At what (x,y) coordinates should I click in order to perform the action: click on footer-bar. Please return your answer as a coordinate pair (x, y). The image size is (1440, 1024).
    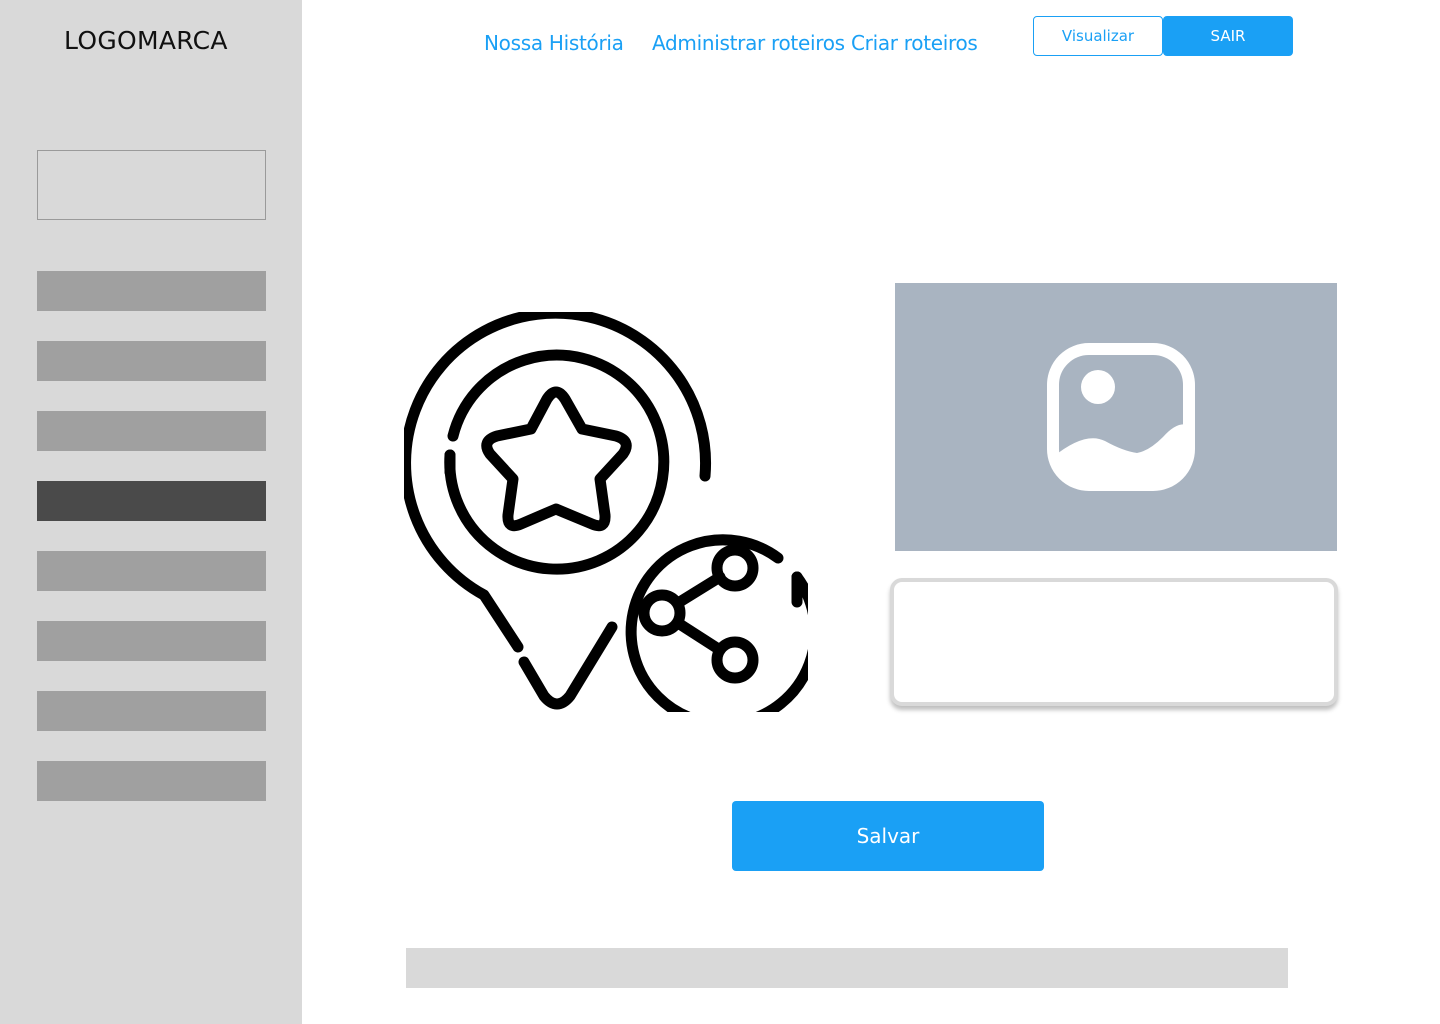
    Looking at the image, I should click on (847, 968).